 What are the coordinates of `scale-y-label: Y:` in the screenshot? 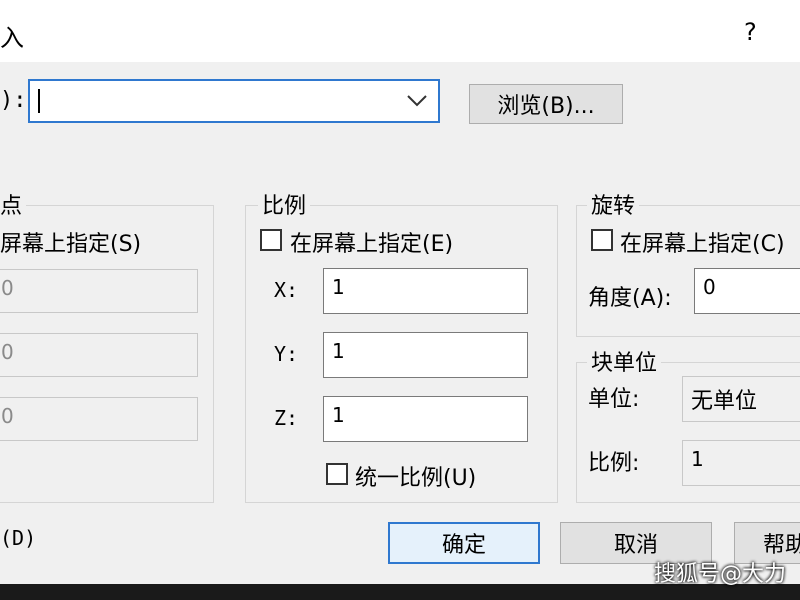 It's located at (286, 354).